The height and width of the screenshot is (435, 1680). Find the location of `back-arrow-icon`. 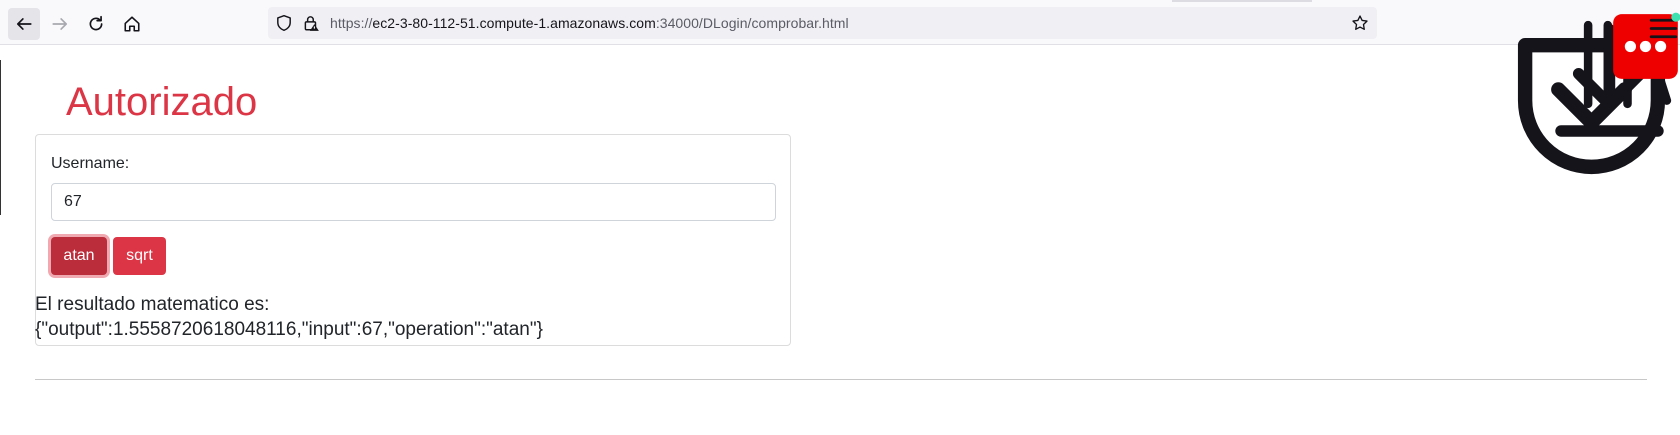

back-arrow-icon is located at coordinates (24, 24).